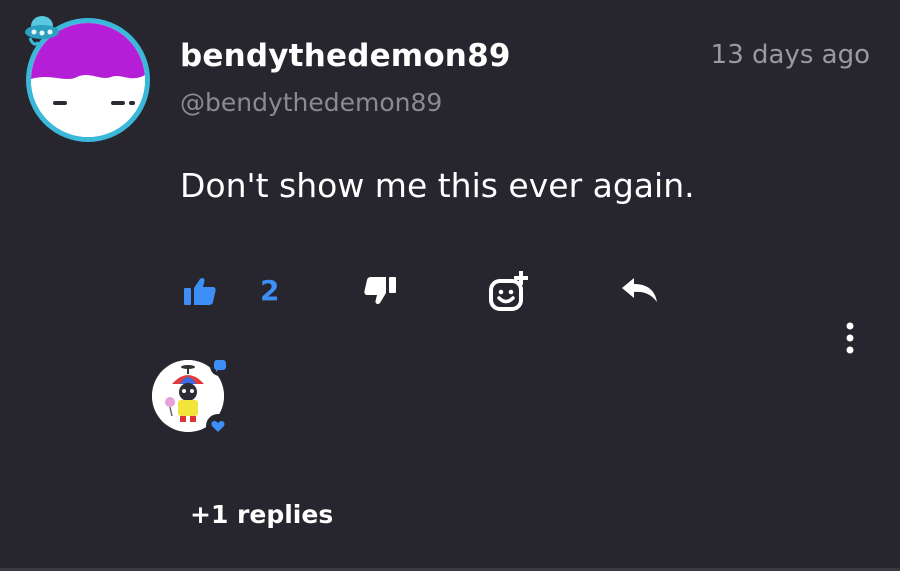 The width and height of the screenshot is (900, 571). What do you see at coordinates (790, 55) in the screenshot?
I see `comment-timestamp: 13 days ago` at bounding box center [790, 55].